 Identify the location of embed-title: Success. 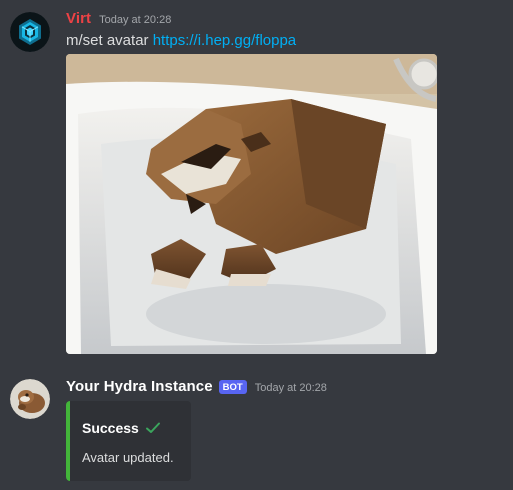
(121, 428).